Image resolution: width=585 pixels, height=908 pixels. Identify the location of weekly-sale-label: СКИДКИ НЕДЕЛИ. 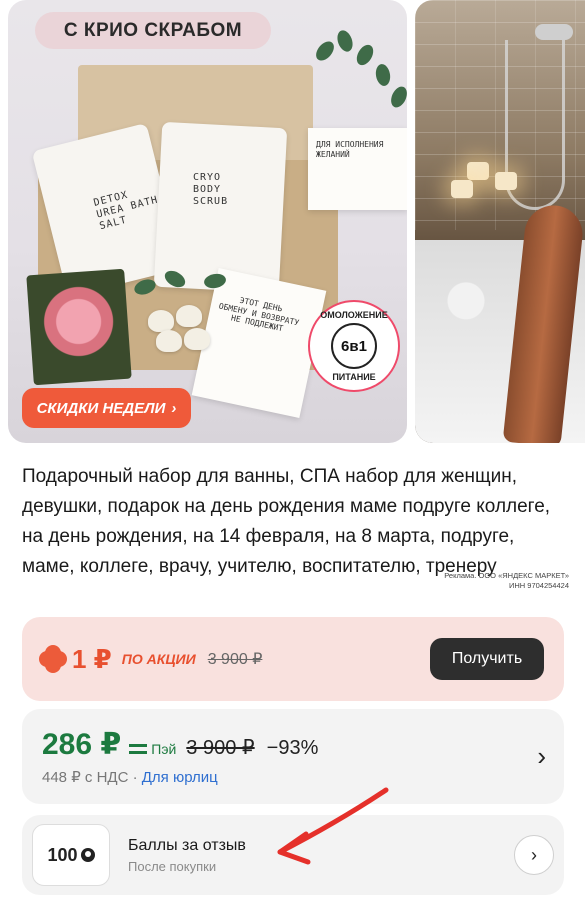
(101, 408).